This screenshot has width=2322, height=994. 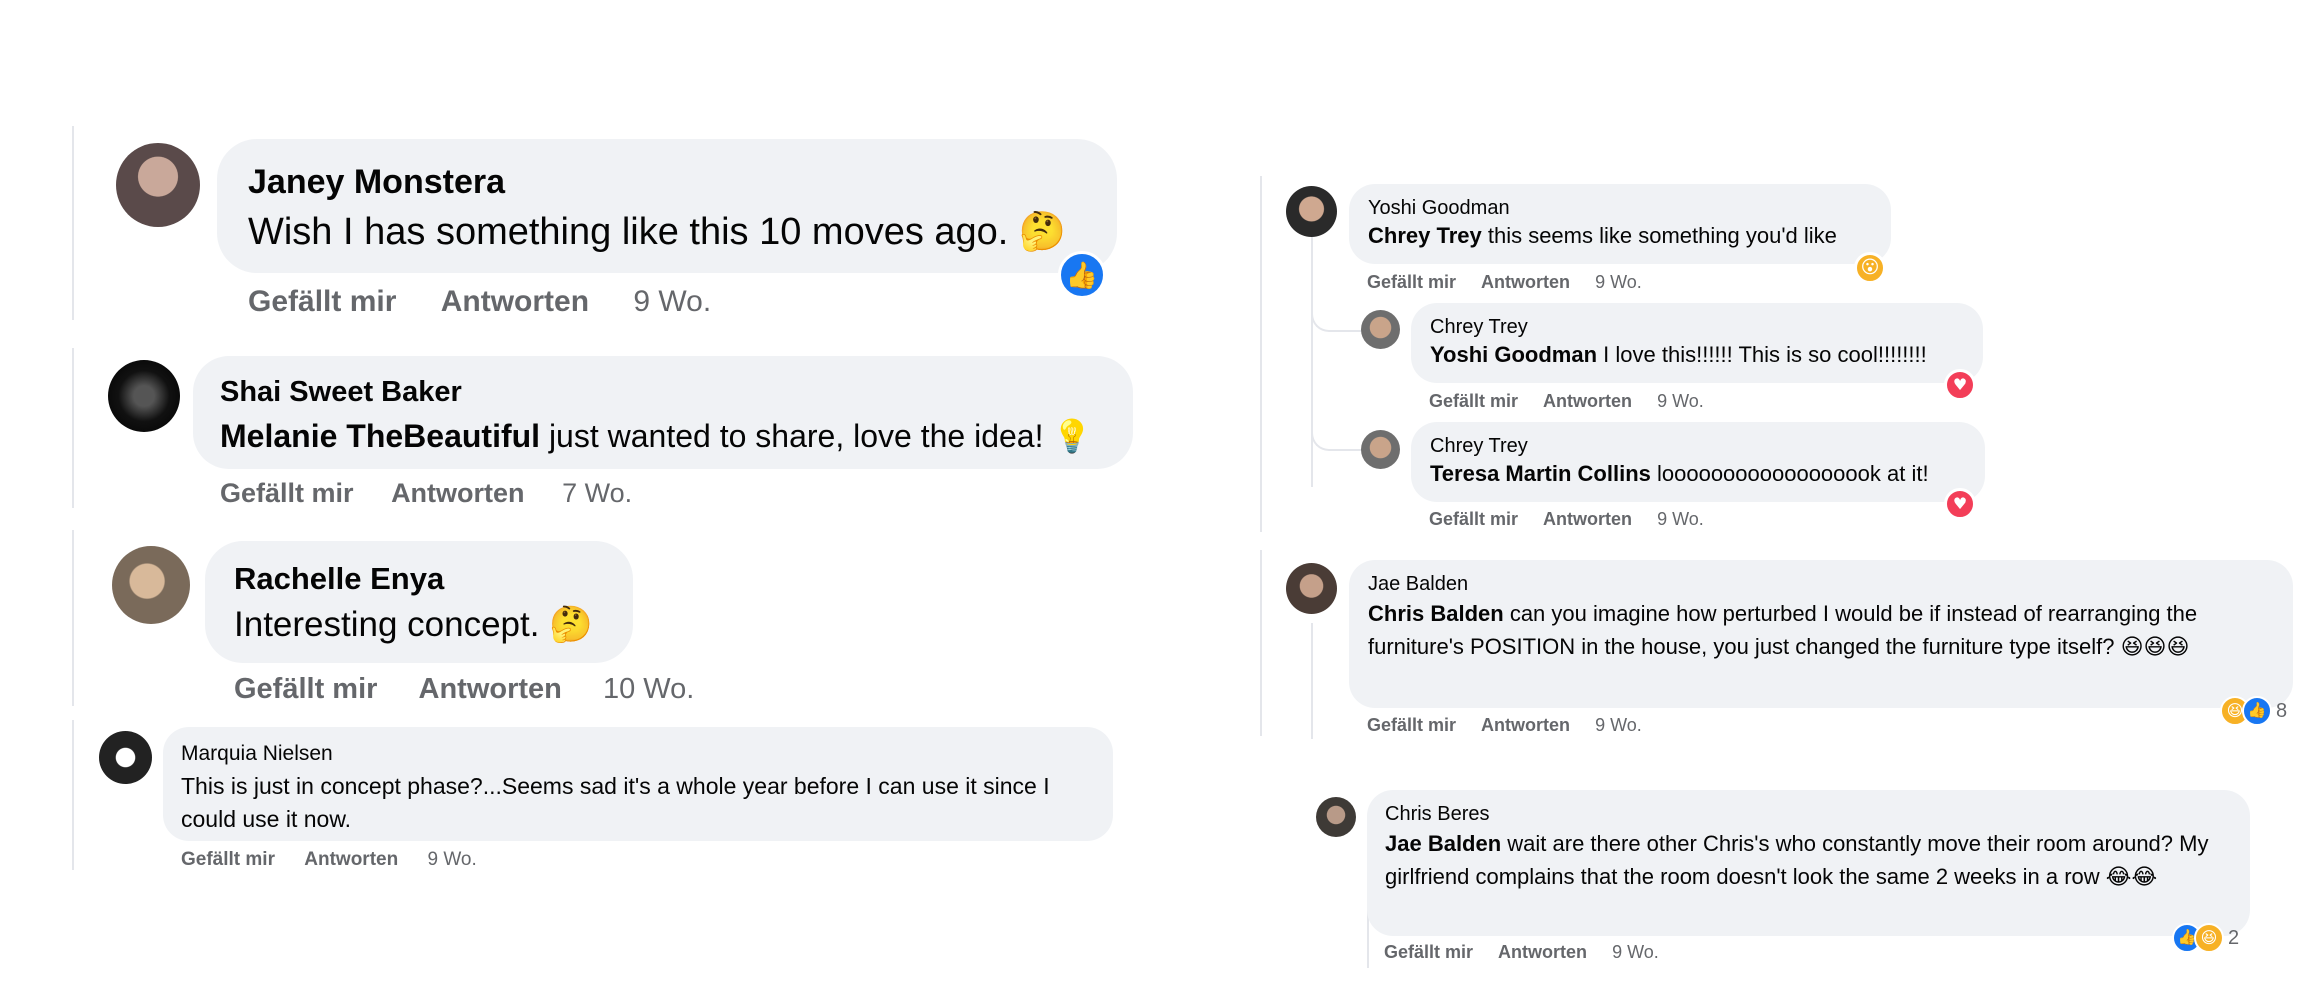 I want to click on comment-author: Yoshi Goodman, so click(x=1620, y=208).